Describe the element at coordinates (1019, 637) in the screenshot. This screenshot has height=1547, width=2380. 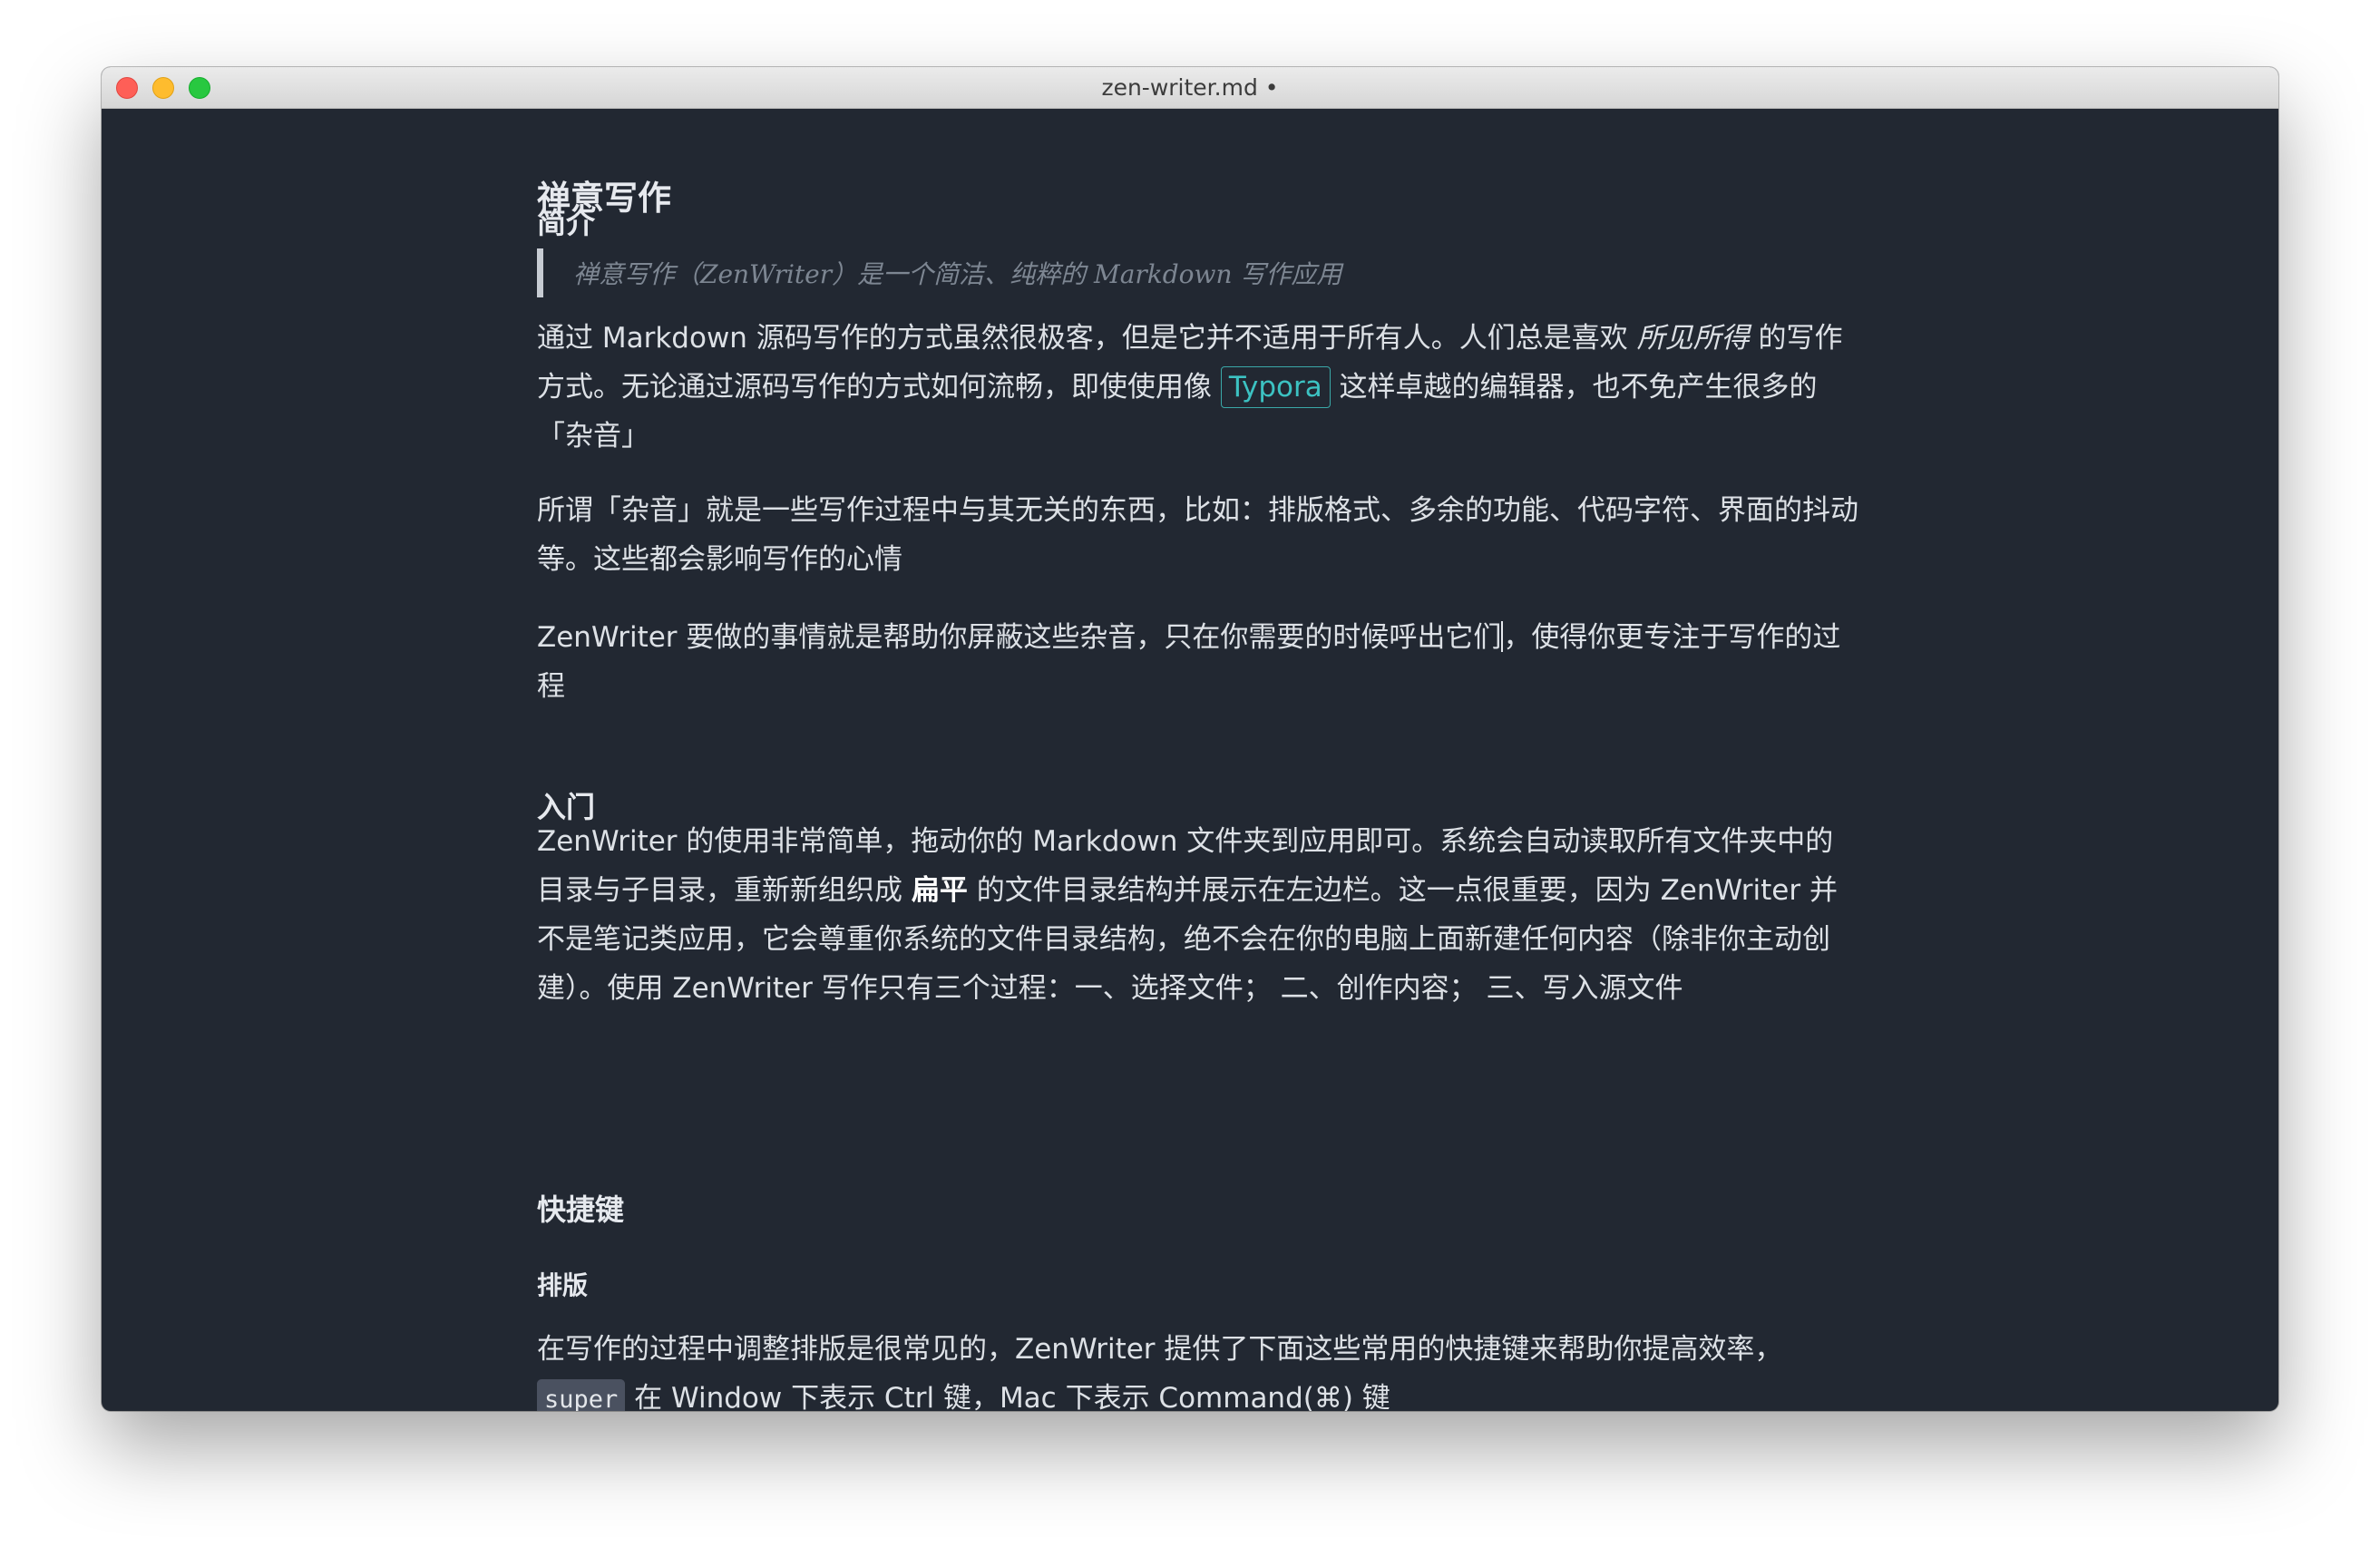
I see `paragraph-3-text-a: ZenWriter 要做的事情就是帮助你屏蔽这些杂音，只在你需要的时候呼出它们` at that location.